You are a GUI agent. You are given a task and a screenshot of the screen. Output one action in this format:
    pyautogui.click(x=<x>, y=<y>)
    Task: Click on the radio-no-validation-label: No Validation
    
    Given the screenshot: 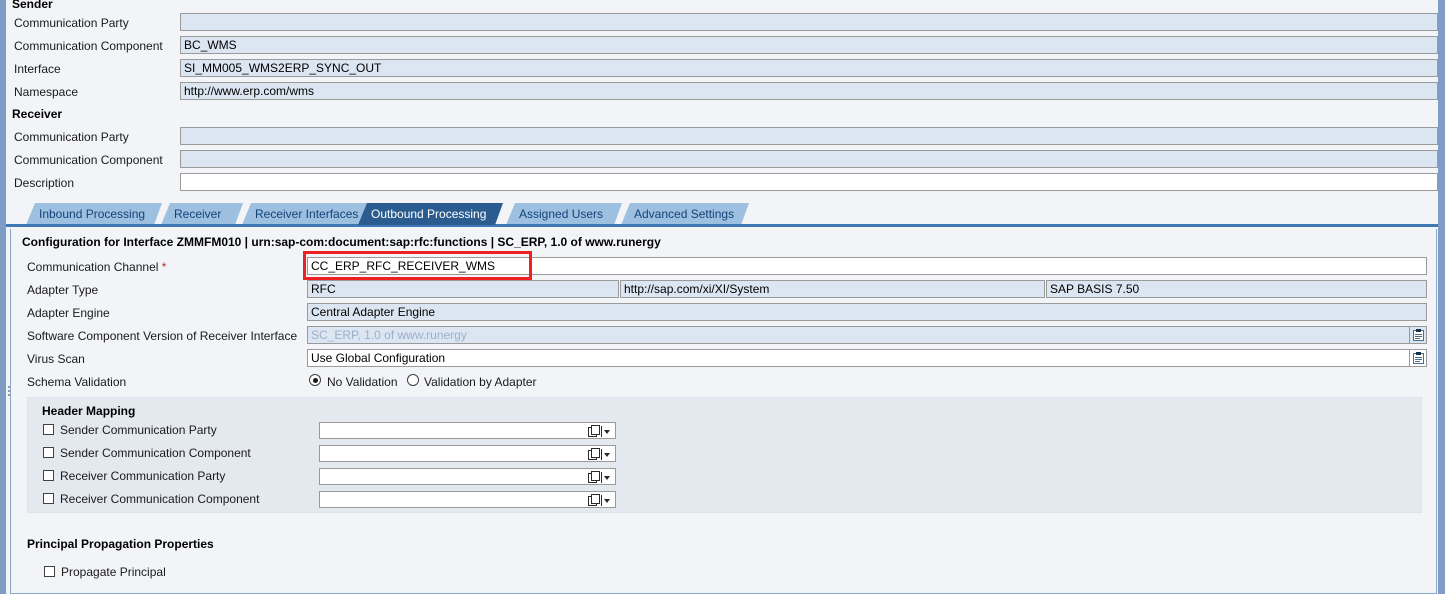 What is the action you would take?
    pyautogui.click(x=362, y=382)
    